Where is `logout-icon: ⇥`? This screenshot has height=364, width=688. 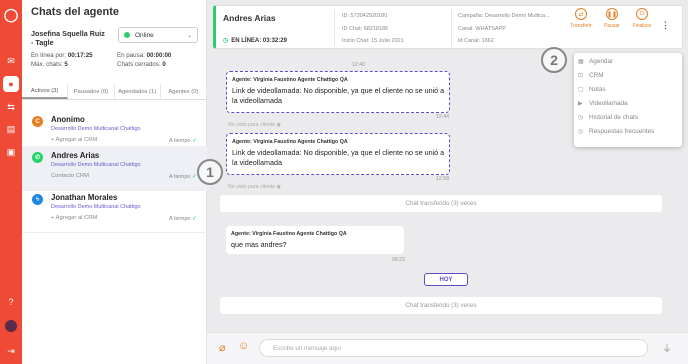 logout-icon: ⇥ is located at coordinates (11, 351).